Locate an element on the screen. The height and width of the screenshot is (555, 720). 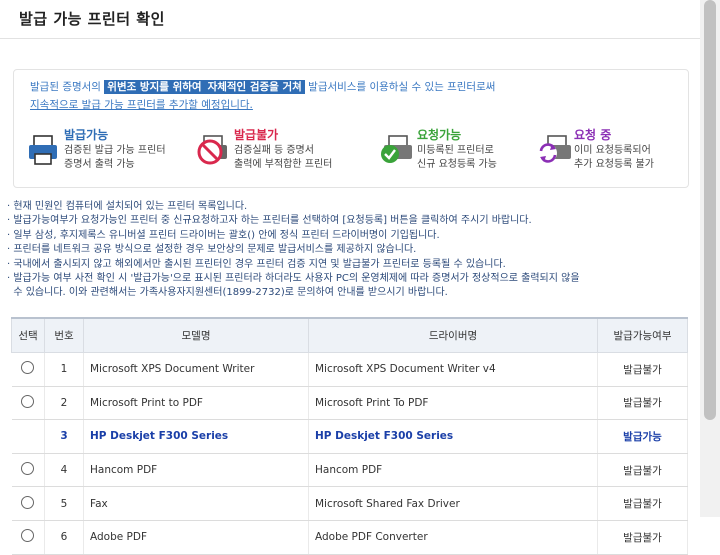
legend-desc-line1: 미등록된 프린터로 is located at coordinates (455, 150).